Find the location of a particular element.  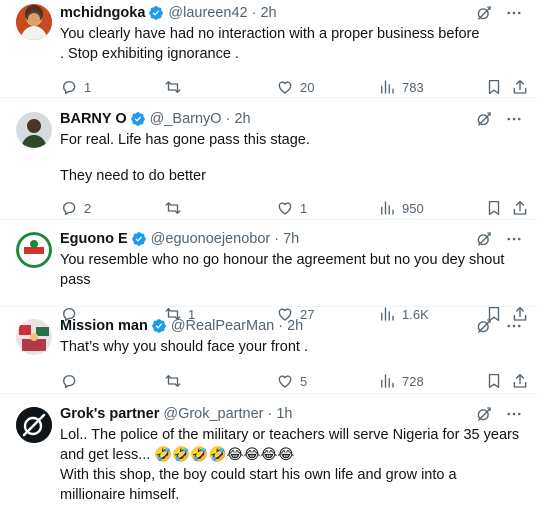

handle: @_BarnyO is located at coordinates (186, 119).